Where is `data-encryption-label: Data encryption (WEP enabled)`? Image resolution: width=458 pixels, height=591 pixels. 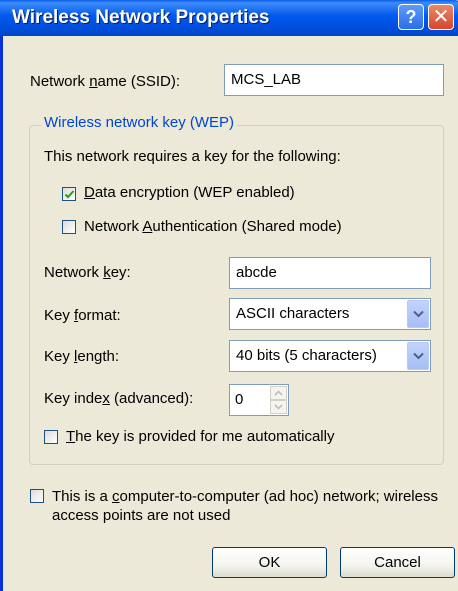
data-encryption-label: Data encryption (WEP enabled) is located at coordinates (189, 192).